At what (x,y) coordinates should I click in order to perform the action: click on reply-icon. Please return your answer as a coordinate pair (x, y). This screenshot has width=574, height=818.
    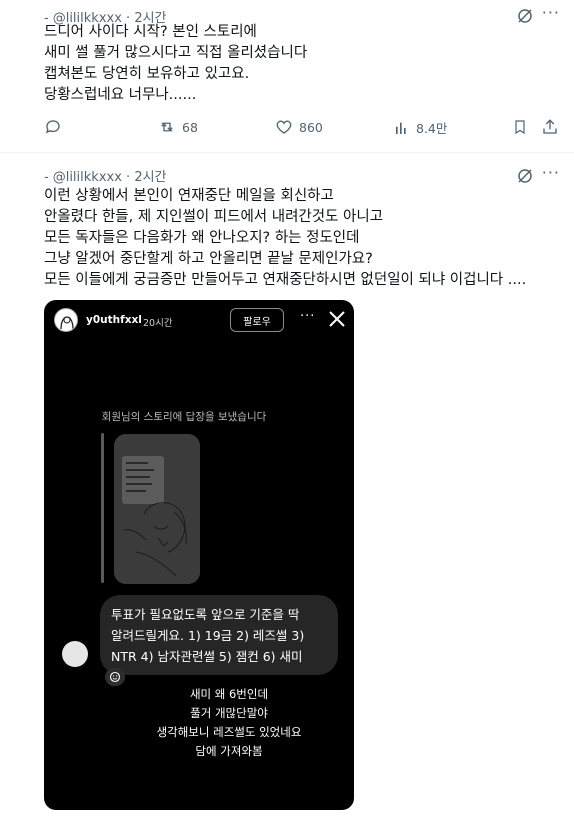
    Looking at the image, I should click on (52, 127).